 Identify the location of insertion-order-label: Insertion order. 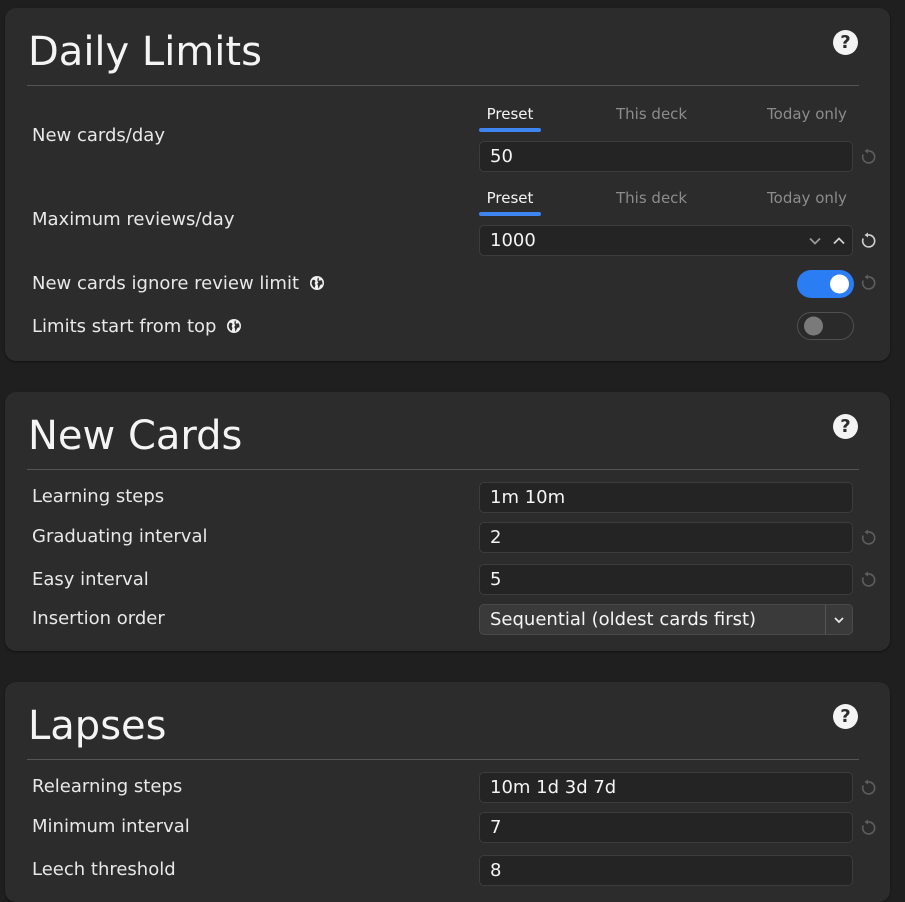
(98, 618).